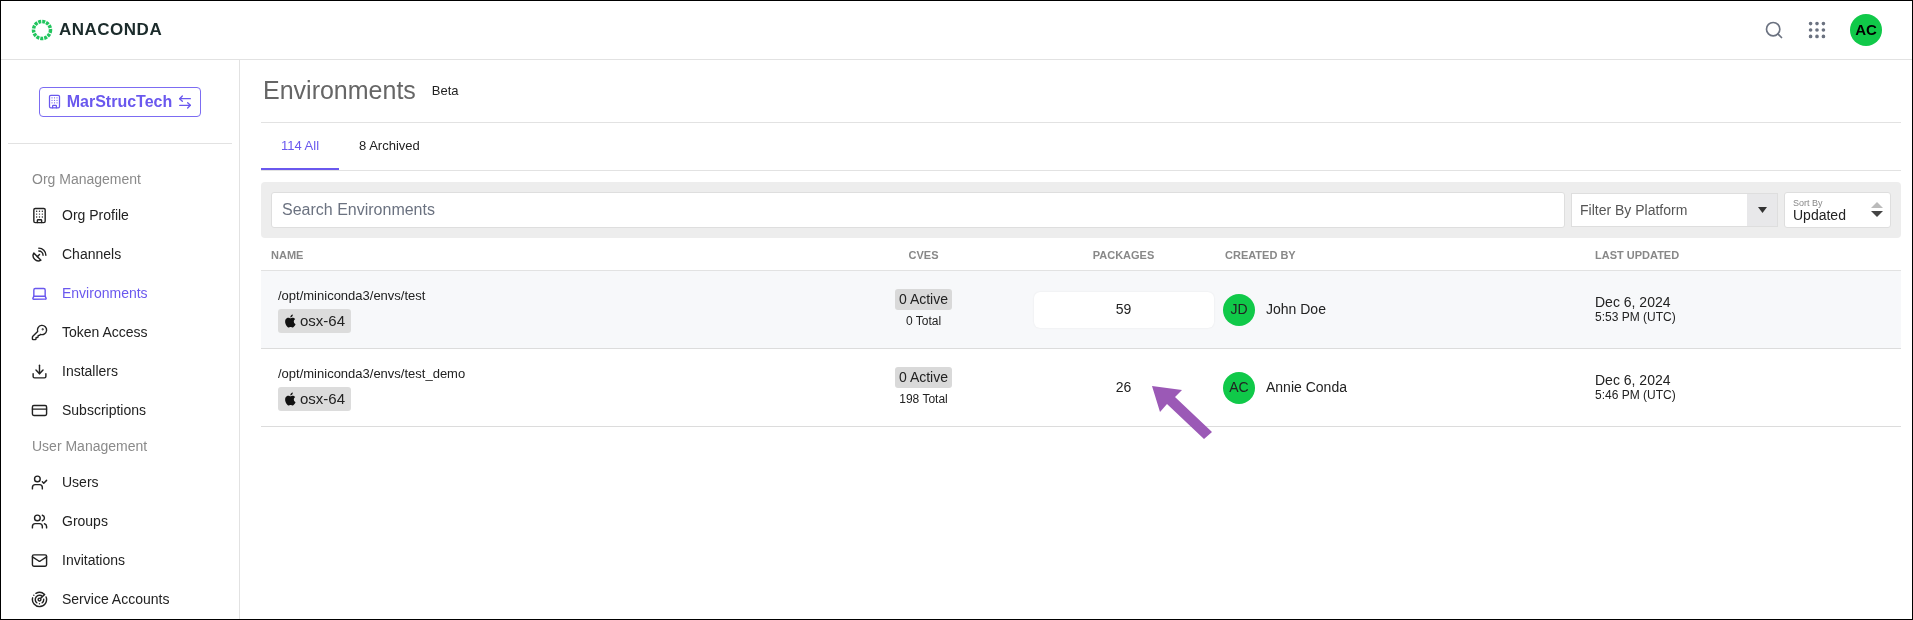 The height and width of the screenshot is (620, 1913). What do you see at coordinates (120, 332) in the screenshot?
I see `sidebar-item: Token Access` at bounding box center [120, 332].